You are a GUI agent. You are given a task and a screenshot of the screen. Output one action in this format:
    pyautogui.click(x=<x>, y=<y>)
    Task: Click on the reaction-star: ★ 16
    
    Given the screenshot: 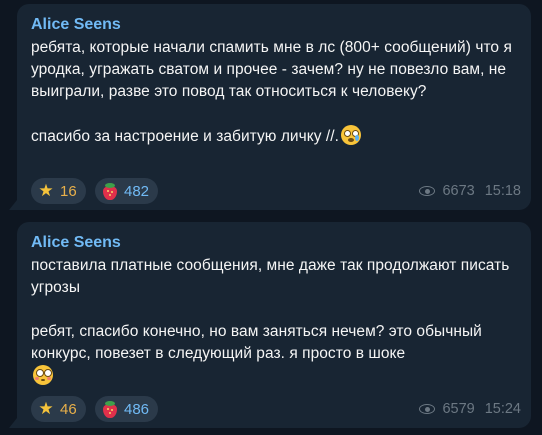 What is the action you would take?
    pyautogui.click(x=58, y=191)
    